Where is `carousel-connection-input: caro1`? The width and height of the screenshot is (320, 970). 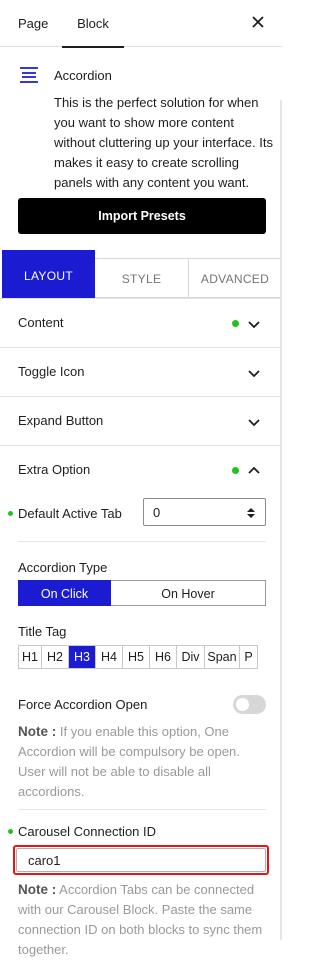 carousel-connection-input: caro1 is located at coordinates (141, 860).